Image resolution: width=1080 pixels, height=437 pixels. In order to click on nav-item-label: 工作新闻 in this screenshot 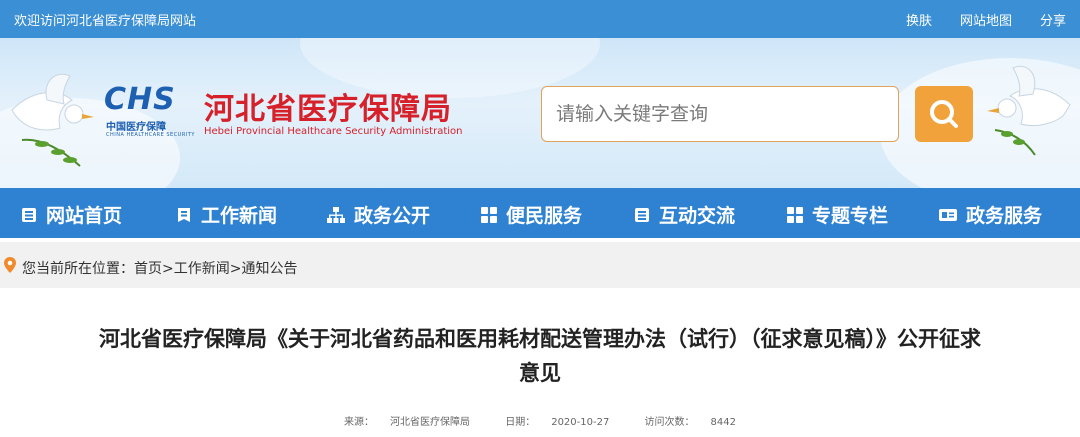, I will do `click(239, 216)`.